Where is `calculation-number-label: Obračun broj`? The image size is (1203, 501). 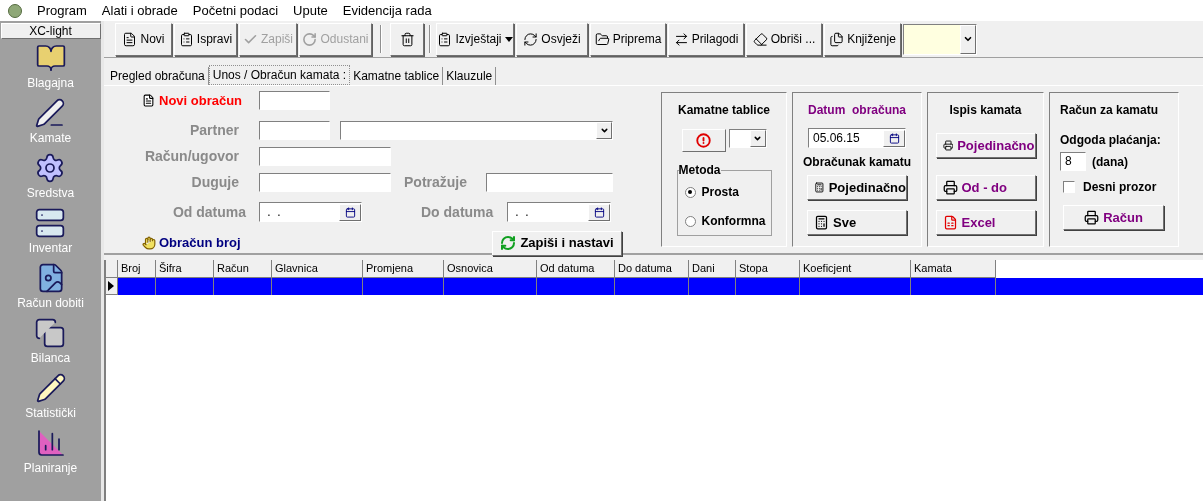
calculation-number-label: Obračun broj is located at coordinates (200, 243).